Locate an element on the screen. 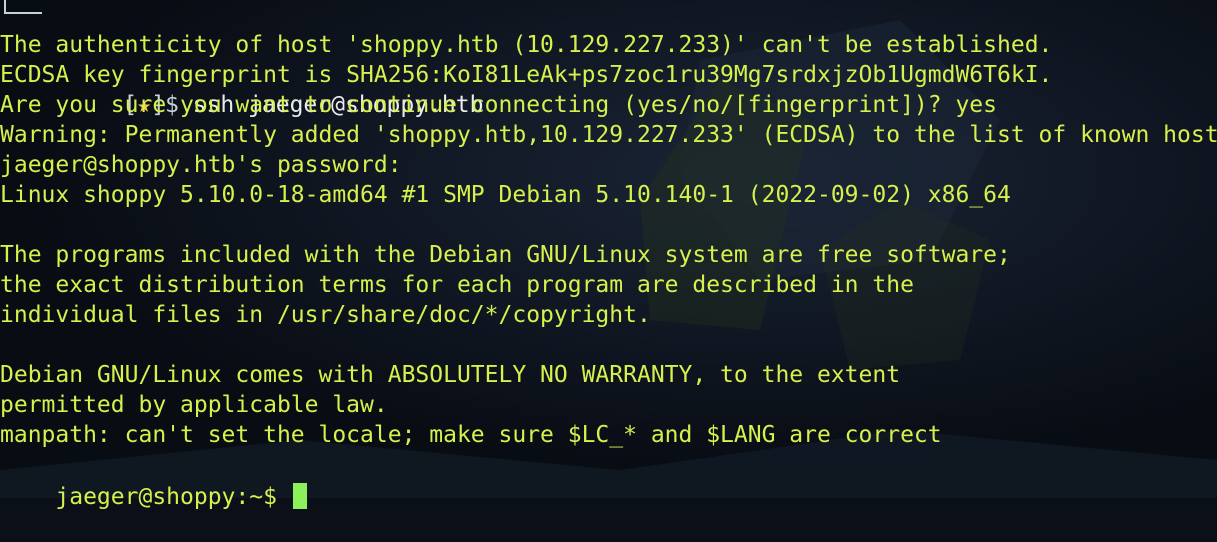 Image resolution: width=1217 pixels, height=542 pixels. prompt-line: [★]$ ssh jaeger@shoppy.htb is located at coordinates (241, 59).